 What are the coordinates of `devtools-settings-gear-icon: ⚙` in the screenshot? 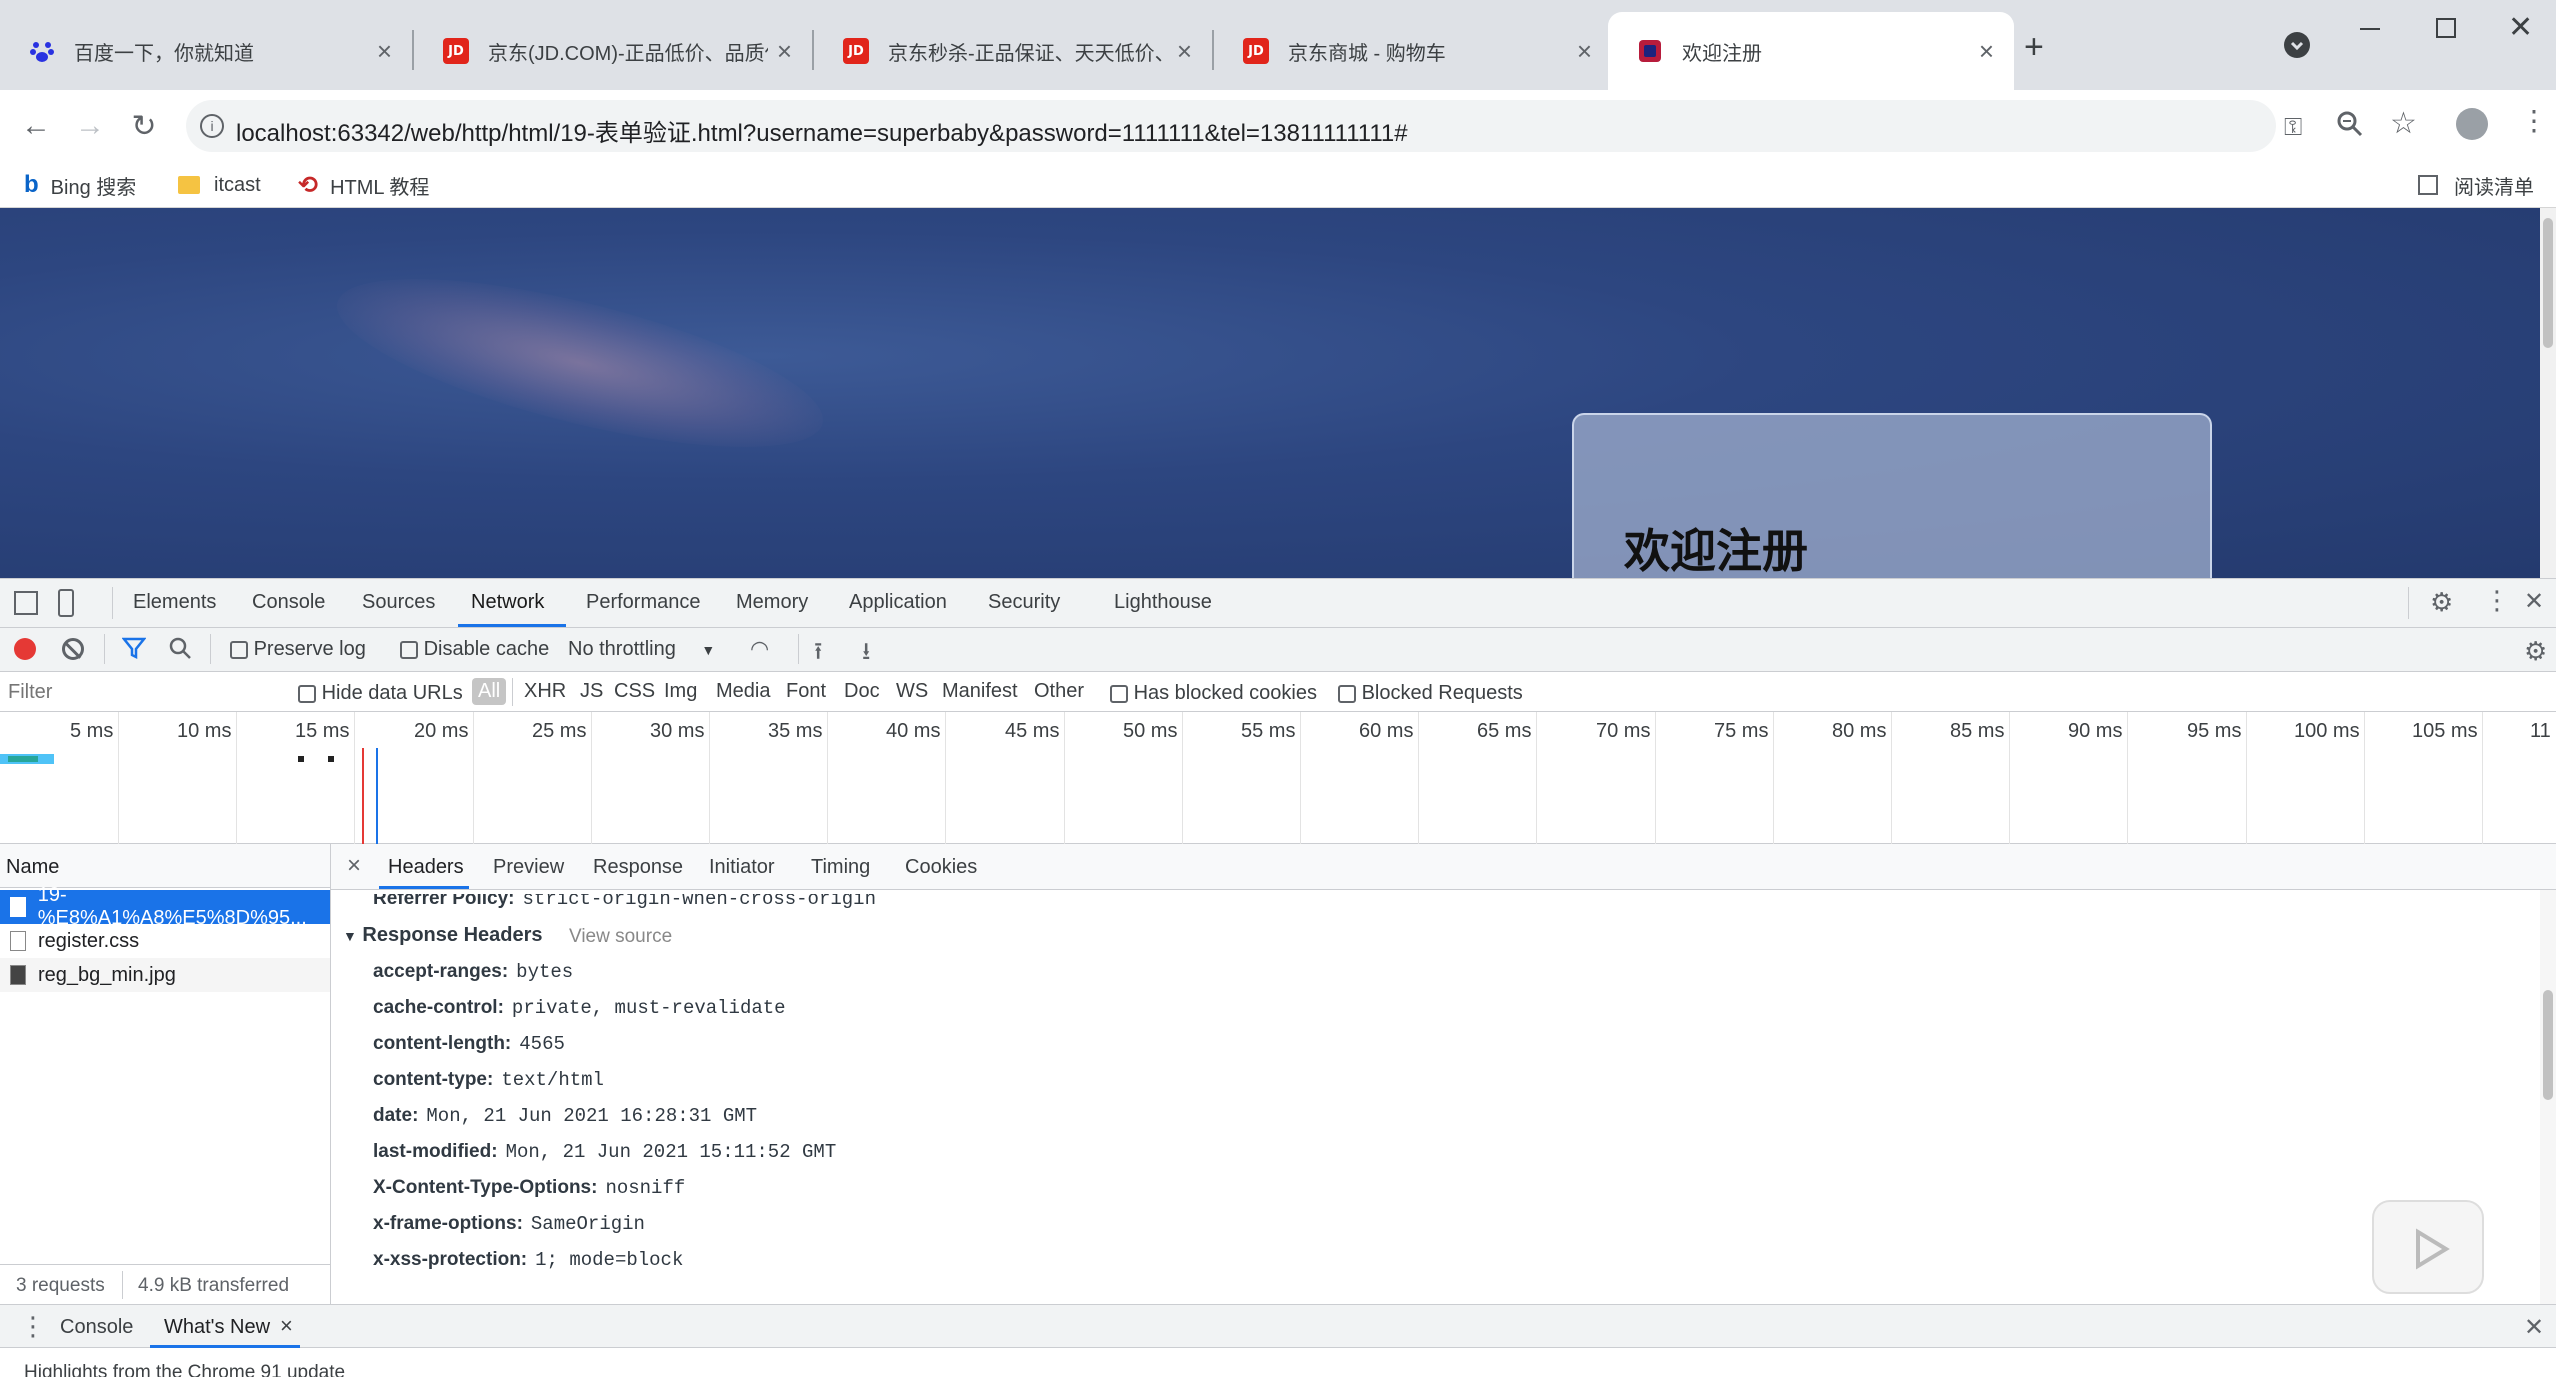 It's located at (2441, 602).